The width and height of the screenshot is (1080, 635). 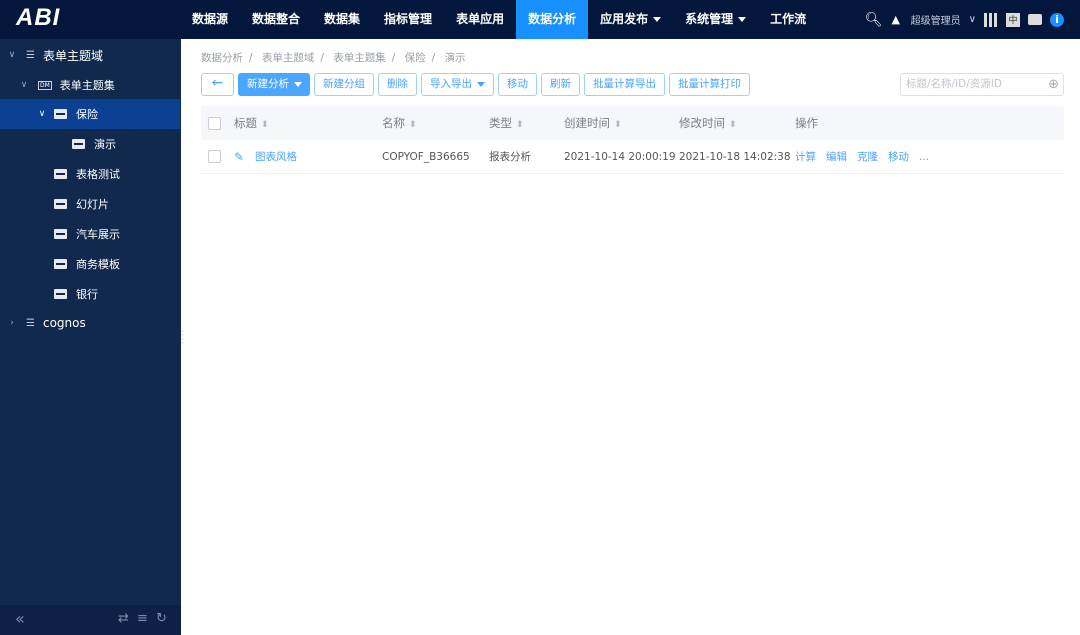 What do you see at coordinates (72, 55) in the screenshot?
I see `tree-label: 表单主题域` at bounding box center [72, 55].